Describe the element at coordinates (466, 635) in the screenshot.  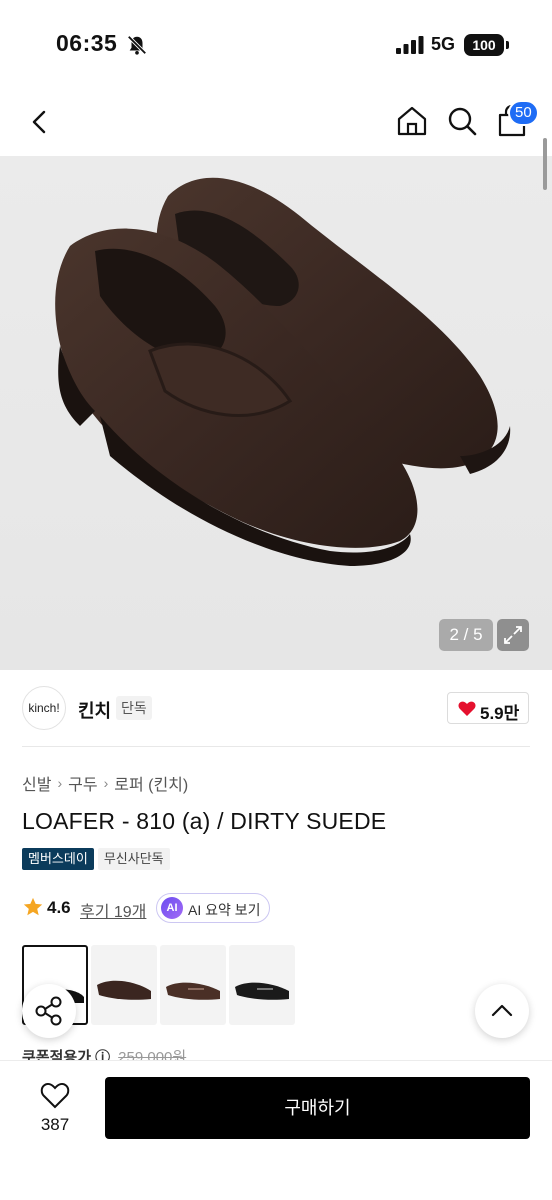
I see `gallery-page-counter: 2 / 5` at that location.